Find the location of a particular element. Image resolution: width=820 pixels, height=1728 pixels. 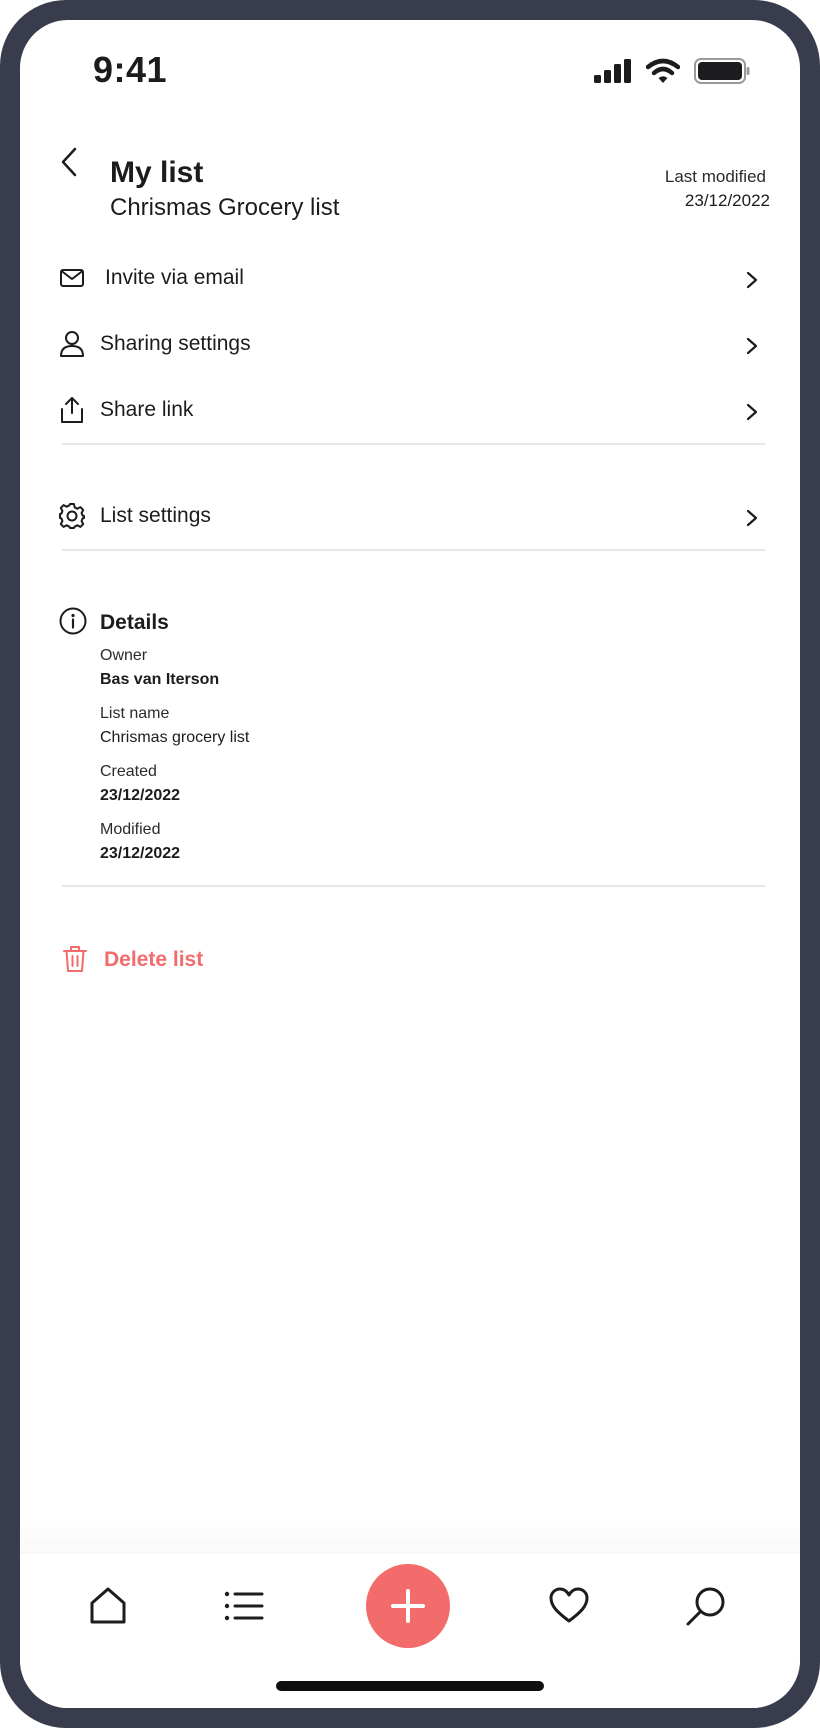

home-indicator is located at coordinates (410, 1686).